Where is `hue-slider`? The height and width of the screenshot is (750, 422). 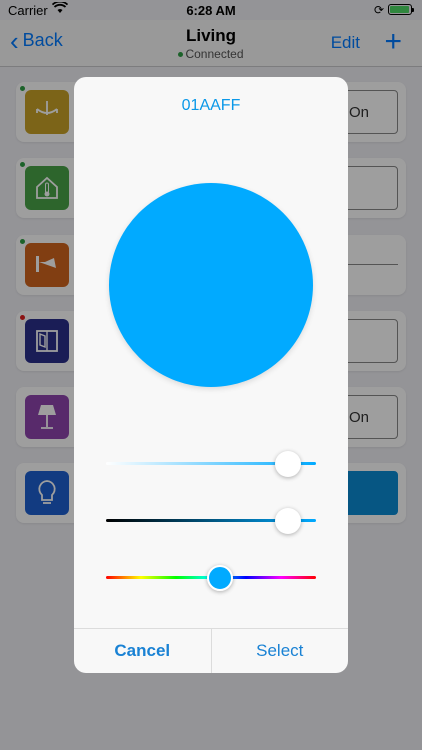 hue-slider is located at coordinates (211, 578).